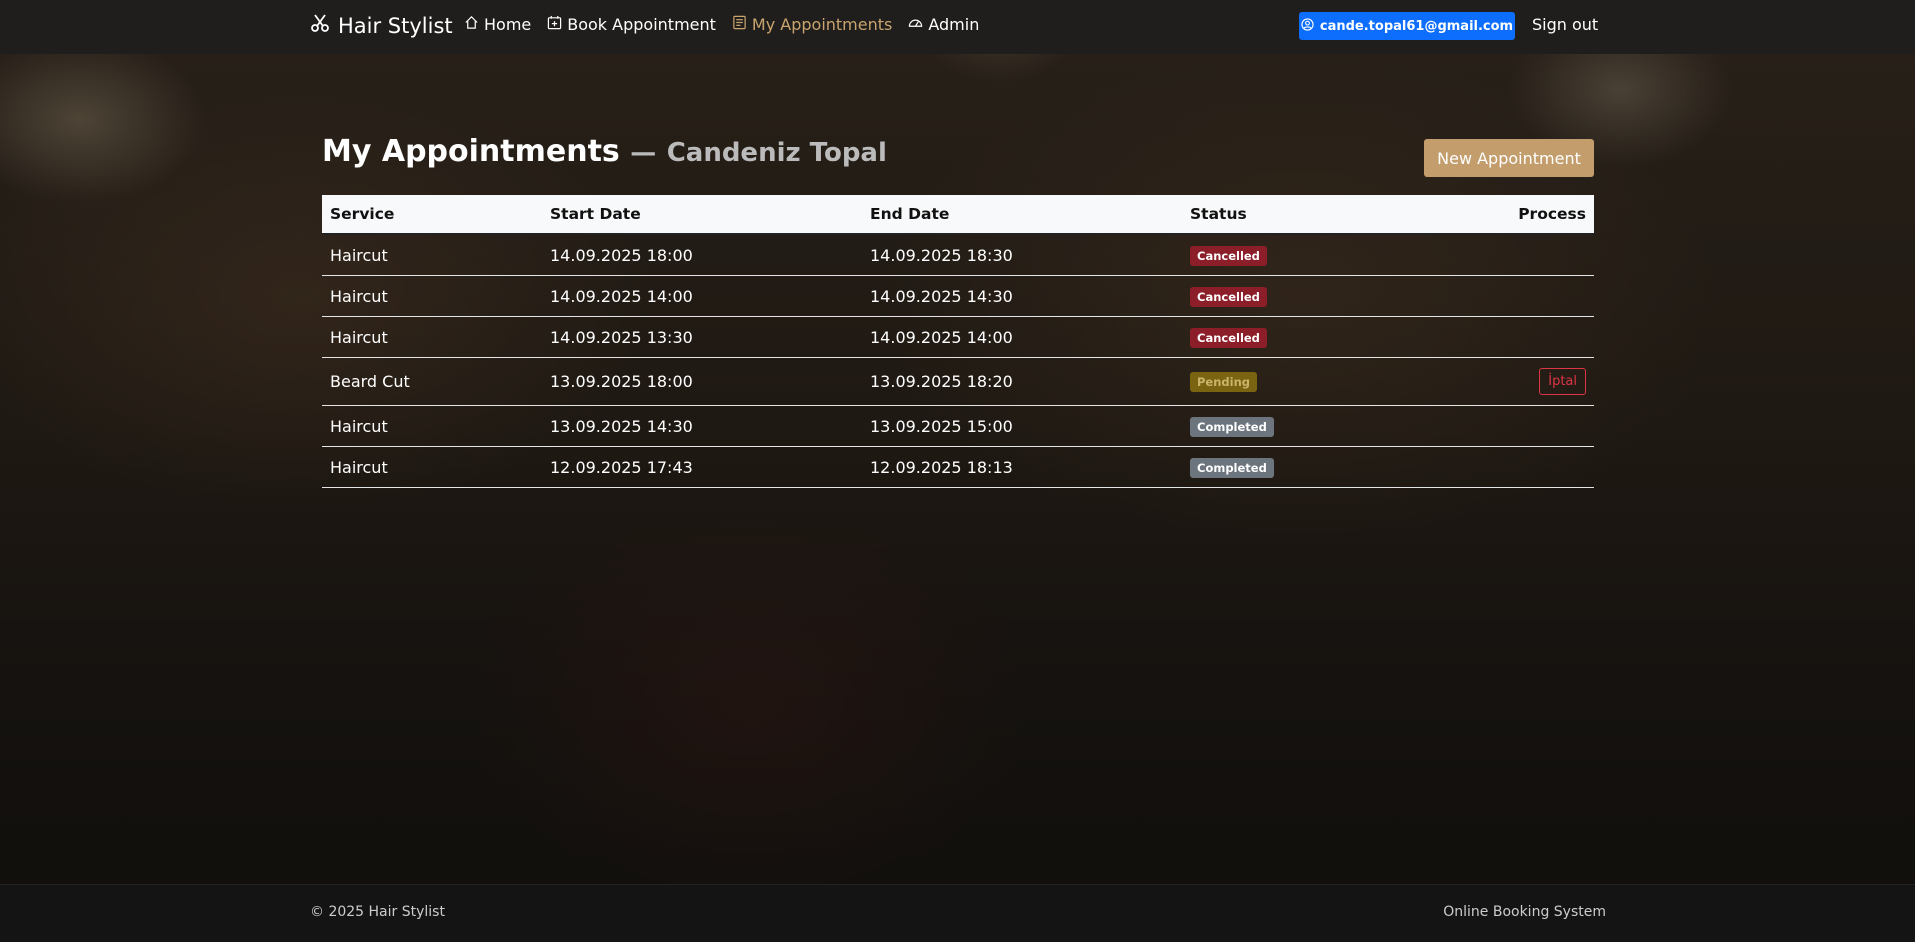  Describe the element at coordinates (941, 426) in the screenshot. I see `cell-end-date: 13.09.2025 15:00` at that location.